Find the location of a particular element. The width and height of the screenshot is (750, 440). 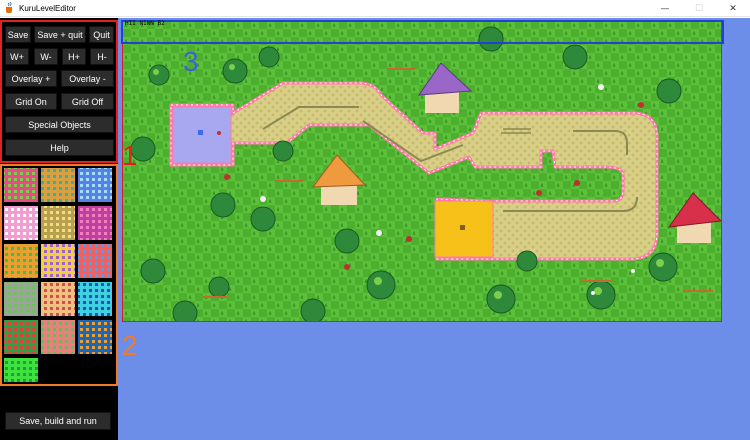

annotation-label-1: 1 is located at coordinates (130, 155).